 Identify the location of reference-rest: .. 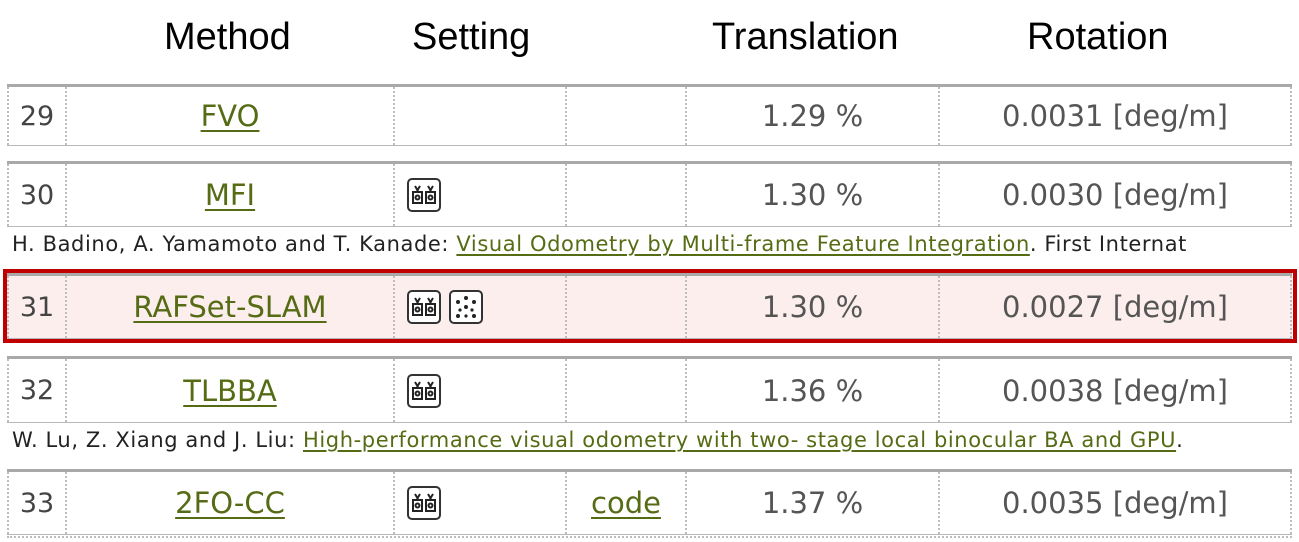
(1180, 440).